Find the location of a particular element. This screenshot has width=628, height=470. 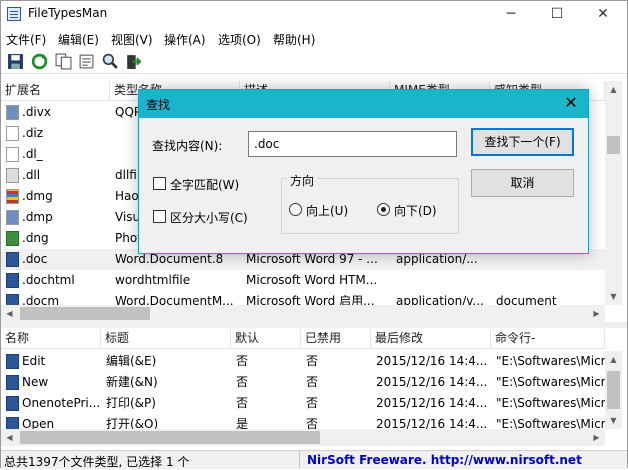

column-header-command: 命令行- is located at coordinates (548, 339).